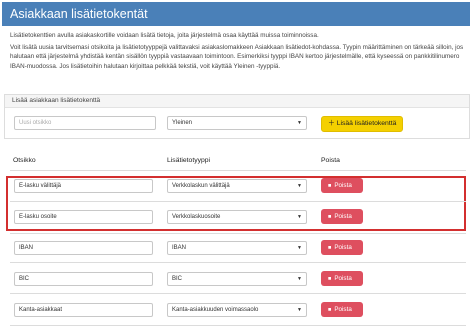 Image resolution: width=474 pixels, height=335 pixels. I want to click on row-title-input: Kanta-asiakkaat, so click(83, 310).